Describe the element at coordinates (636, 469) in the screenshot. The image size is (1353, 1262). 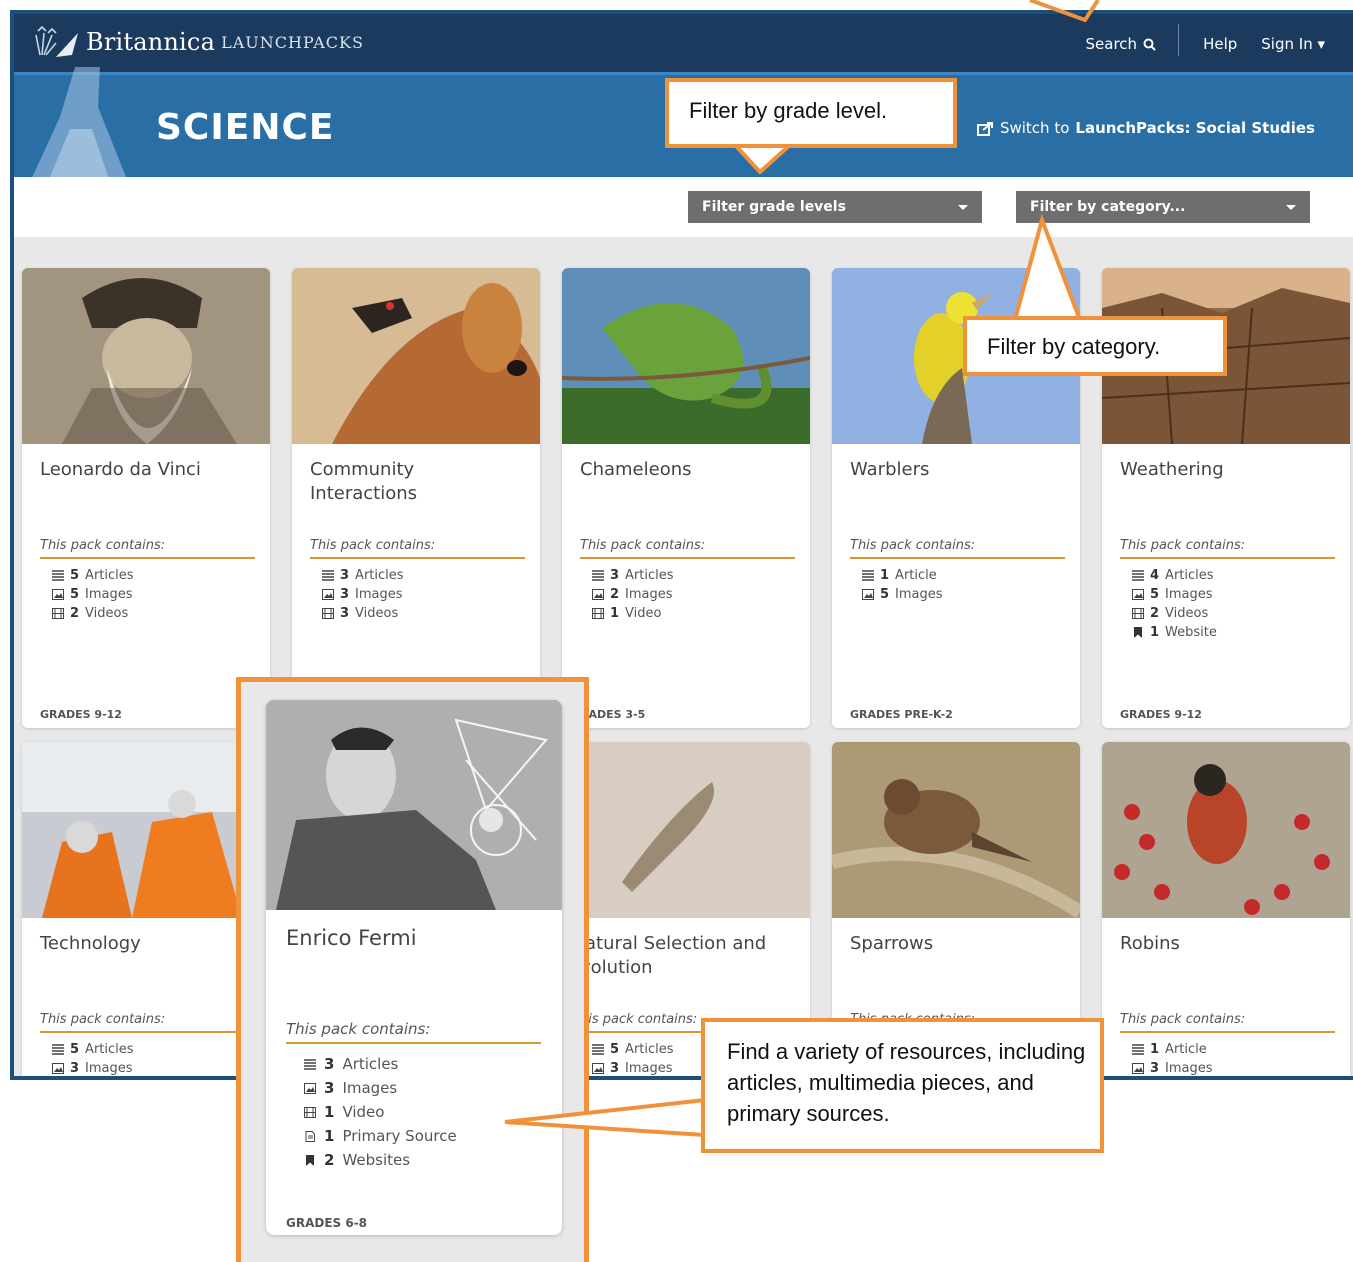
I see `card-title: Chameleons` at that location.